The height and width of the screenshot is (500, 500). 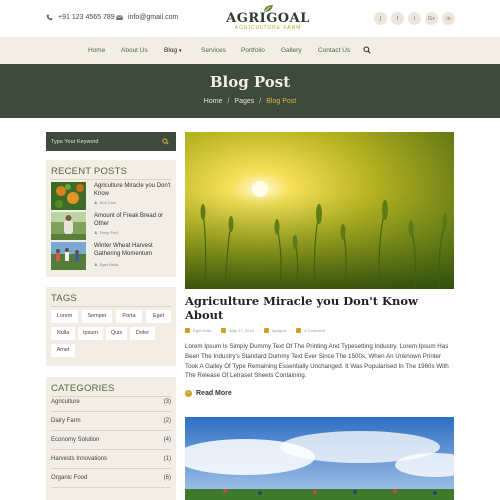 What do you see at coordinates (291, 50) in the screenshot?
I see `nav-item-gallery: Gallery` at bounding box center [291, 50].